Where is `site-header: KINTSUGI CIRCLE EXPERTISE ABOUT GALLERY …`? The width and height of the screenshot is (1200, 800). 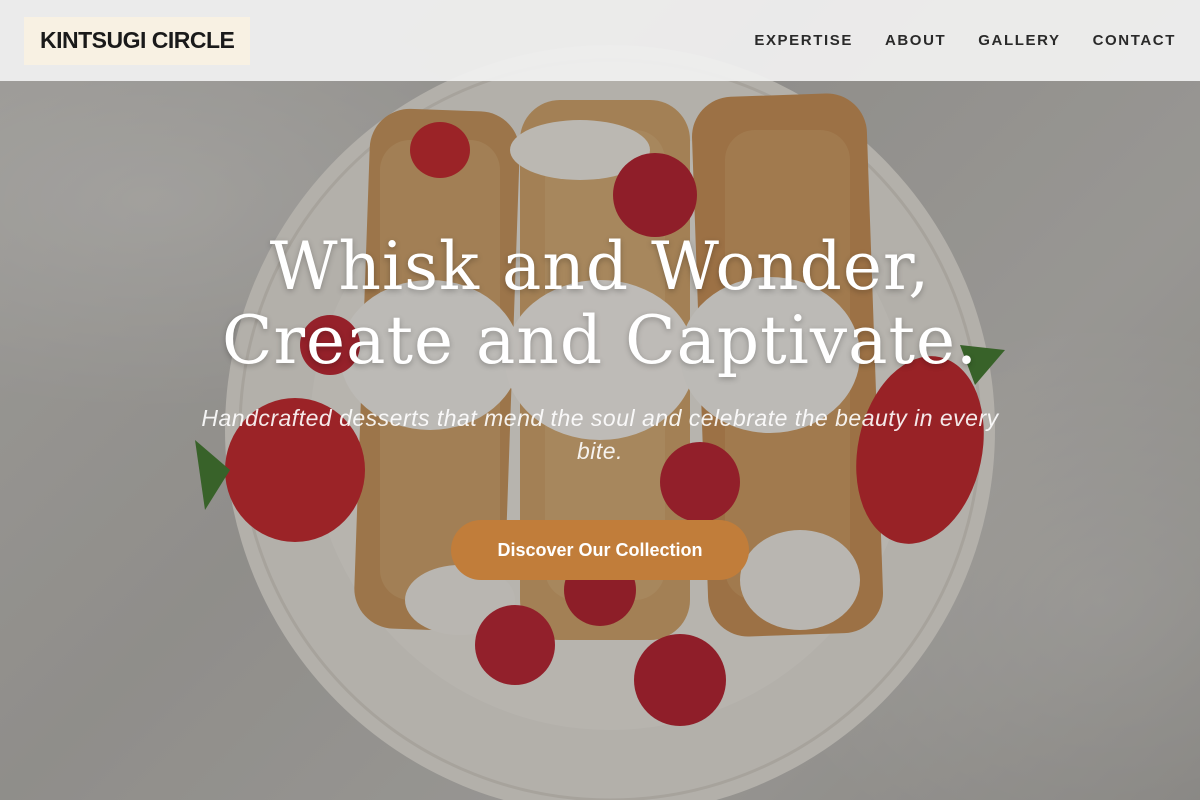 site-header: KINTSUGI CIRCLE EXPERTISE ABOUT GALLERY … is located at coordinates (600, 40).